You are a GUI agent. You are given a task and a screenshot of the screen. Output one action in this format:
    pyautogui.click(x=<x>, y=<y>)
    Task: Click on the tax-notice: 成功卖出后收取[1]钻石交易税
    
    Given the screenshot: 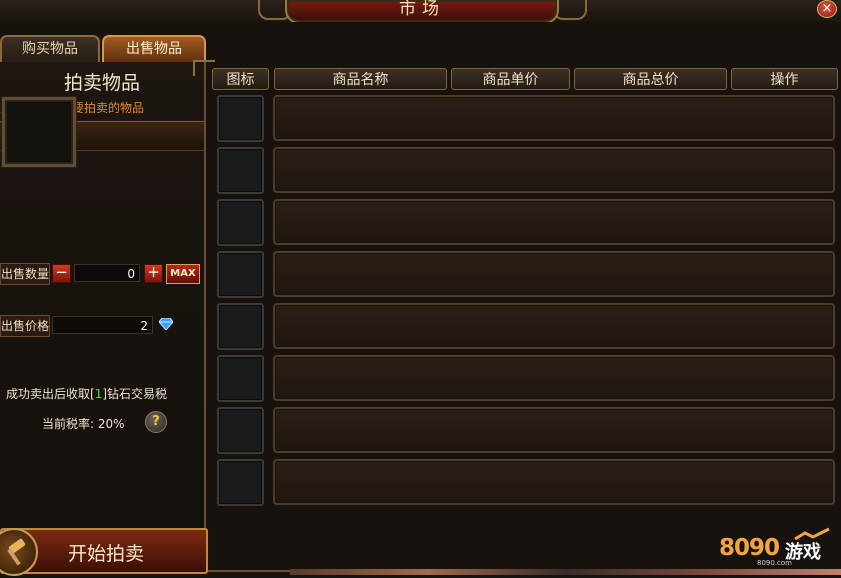 What is the action you would take?
    pyautogui.click(x=86, y=393)
    